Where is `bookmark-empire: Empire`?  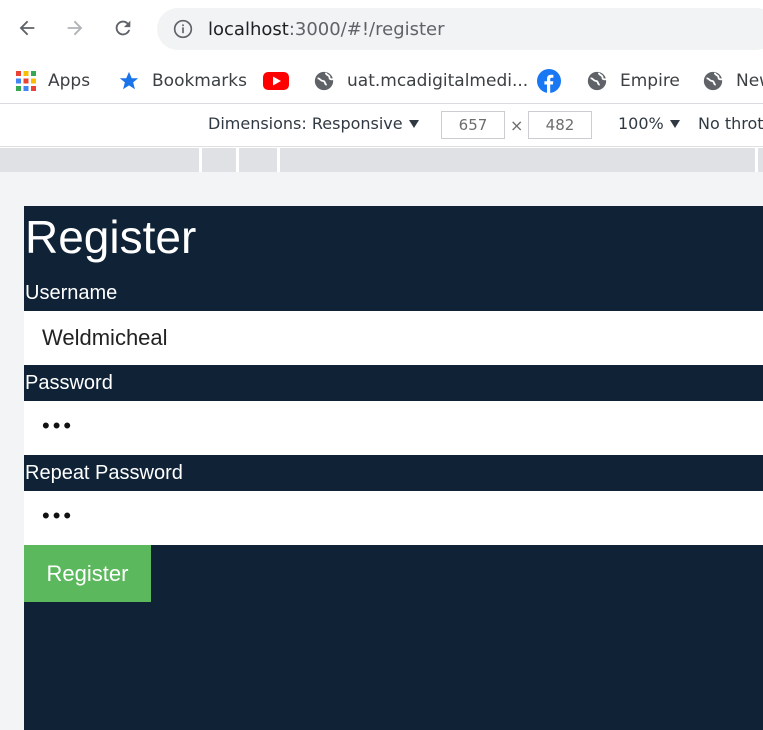
bookmark-empire: Empire is located at coordinates (633, 81).